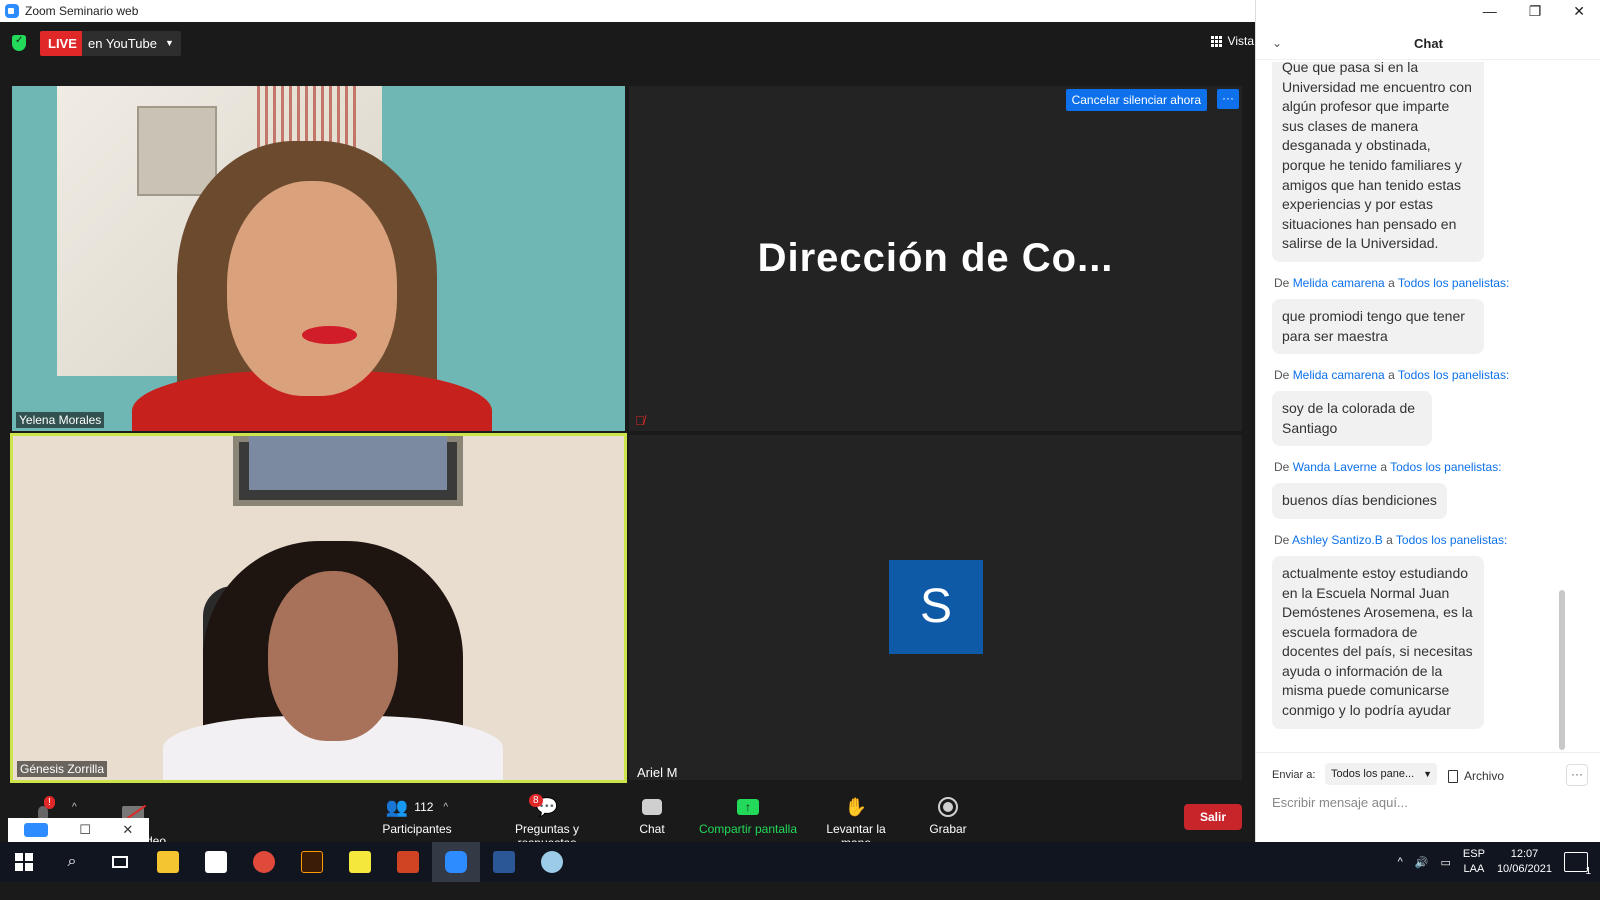 The image size is (1600, 900). I want to click on search-icon: ⌕, so click(72, 861).